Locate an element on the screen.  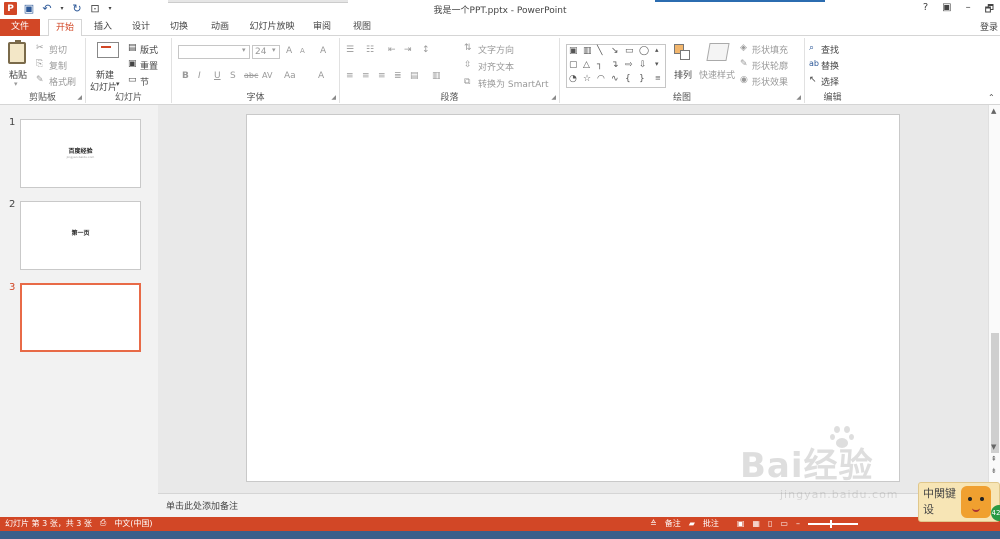
new-slide-dropdown-icon: ▾ is located at coordinates (118, 84).